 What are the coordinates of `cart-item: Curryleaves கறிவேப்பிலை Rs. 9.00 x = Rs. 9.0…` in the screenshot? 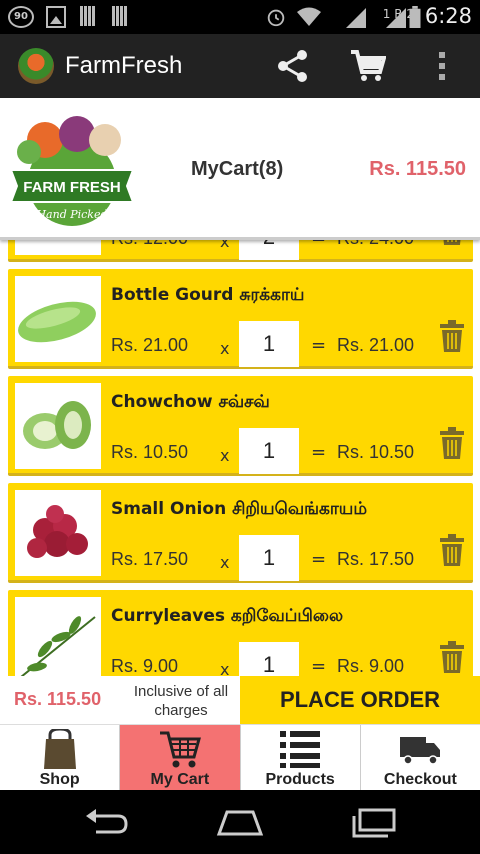 It's located at (240, 633).